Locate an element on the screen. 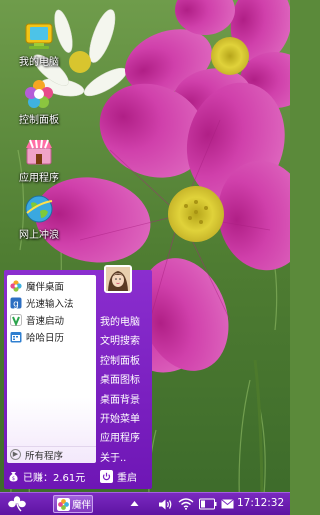  all-programs-label: 所有程序 is located at coordinates (44, 456).